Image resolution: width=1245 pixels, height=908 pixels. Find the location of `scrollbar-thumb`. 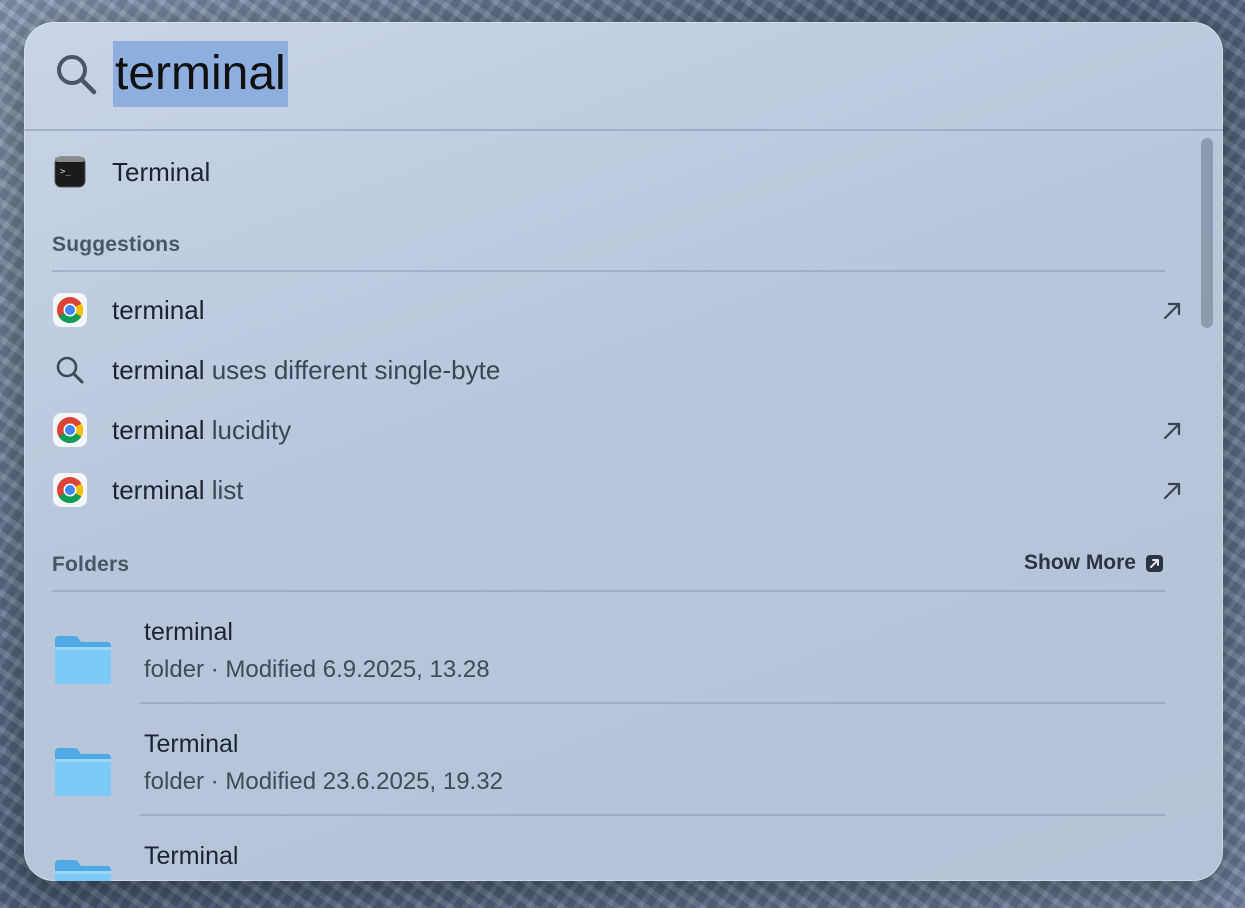

scrollbar-thumb is located at coordinates (1207, 233).